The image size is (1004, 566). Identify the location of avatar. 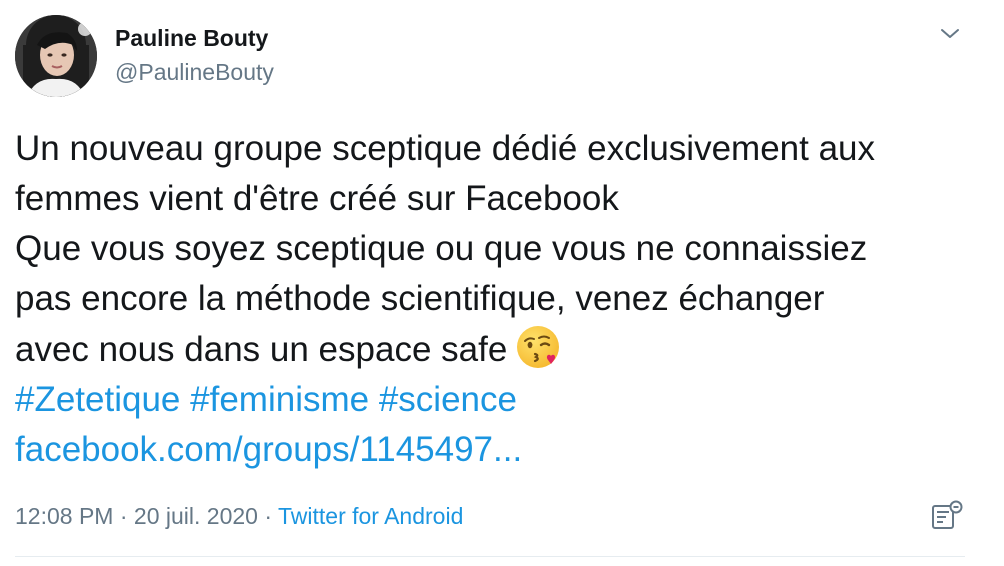
(56, 56).